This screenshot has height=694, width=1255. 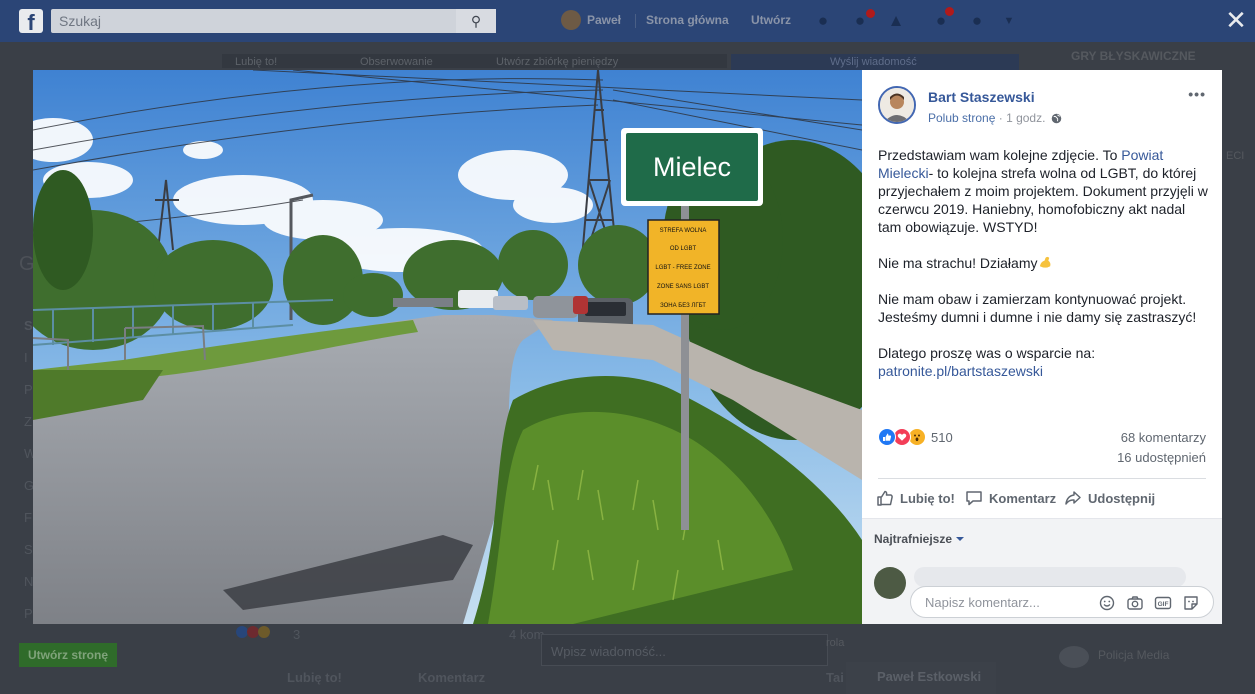 What do you see at coordinates (1163, 437) in the screenshot?
I see `comments-count: 68 komentarzy` at bounding box center [1163, 437].